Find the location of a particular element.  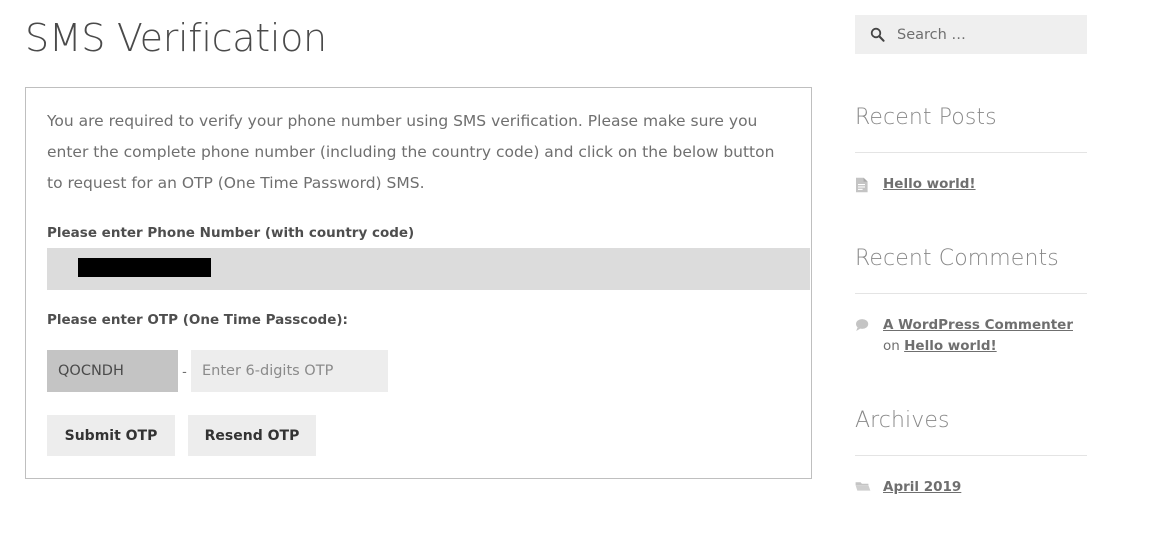

form-actions: Submit OTP Resend OTP is located at coordinates (418, 435).